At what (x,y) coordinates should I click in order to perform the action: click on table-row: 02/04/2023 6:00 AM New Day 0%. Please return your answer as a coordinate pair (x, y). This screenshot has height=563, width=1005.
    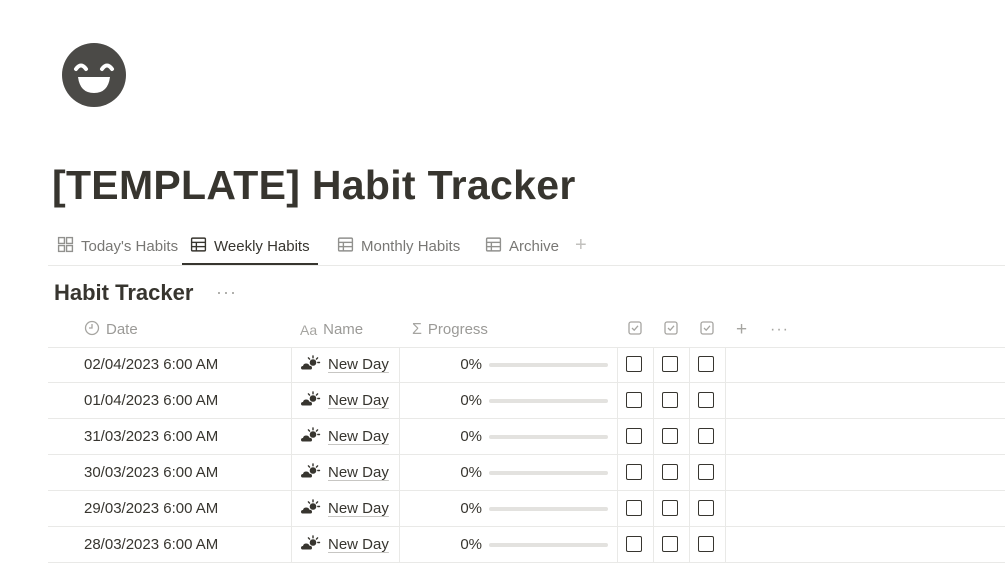
    Looking at the image, I should click on (526, 365).